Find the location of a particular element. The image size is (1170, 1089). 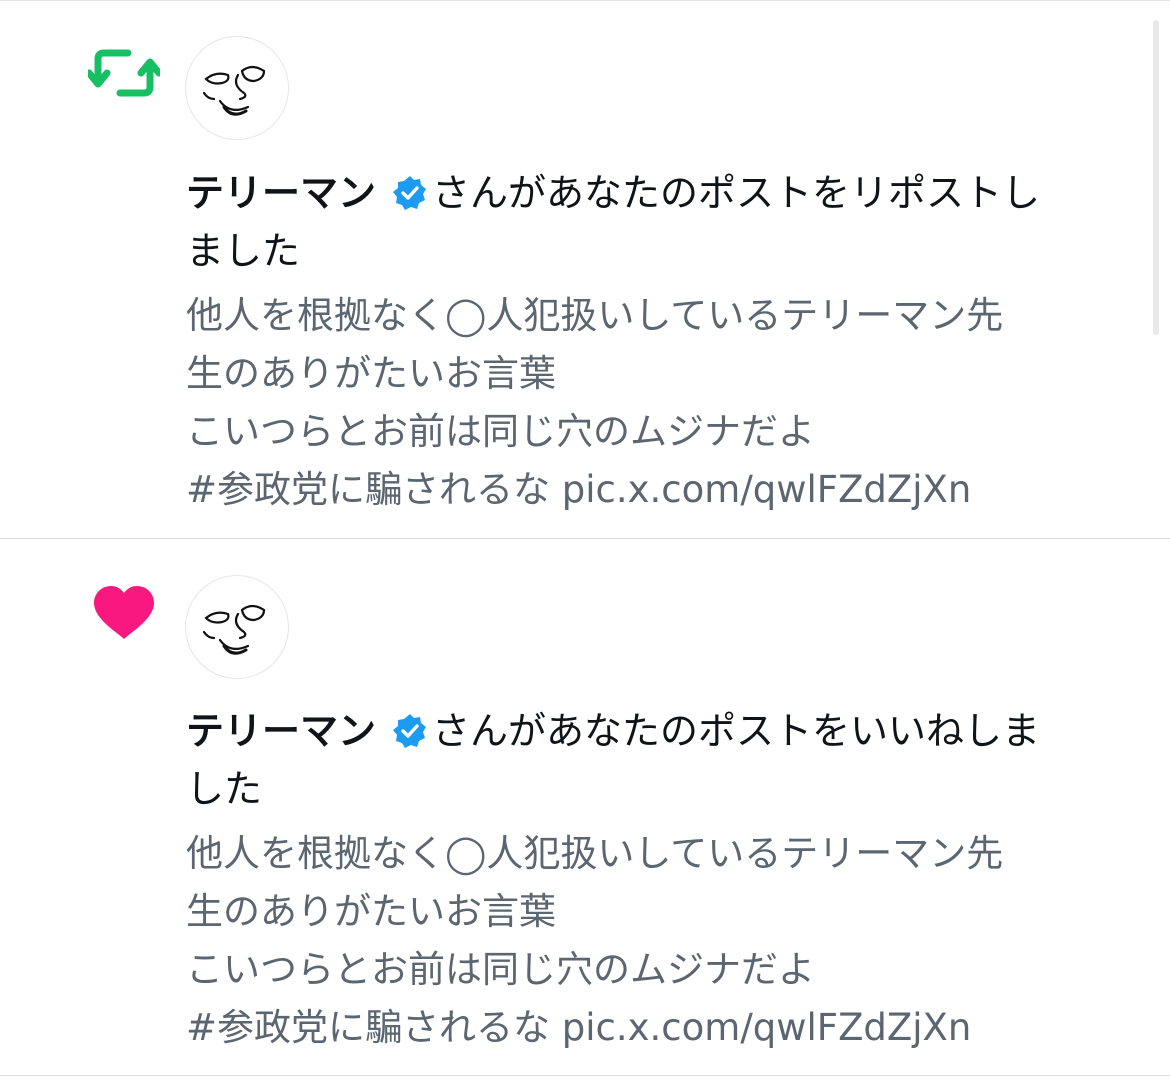

action-text: さんがあなたのポストをリポストし is located at coordinates (736, 193).